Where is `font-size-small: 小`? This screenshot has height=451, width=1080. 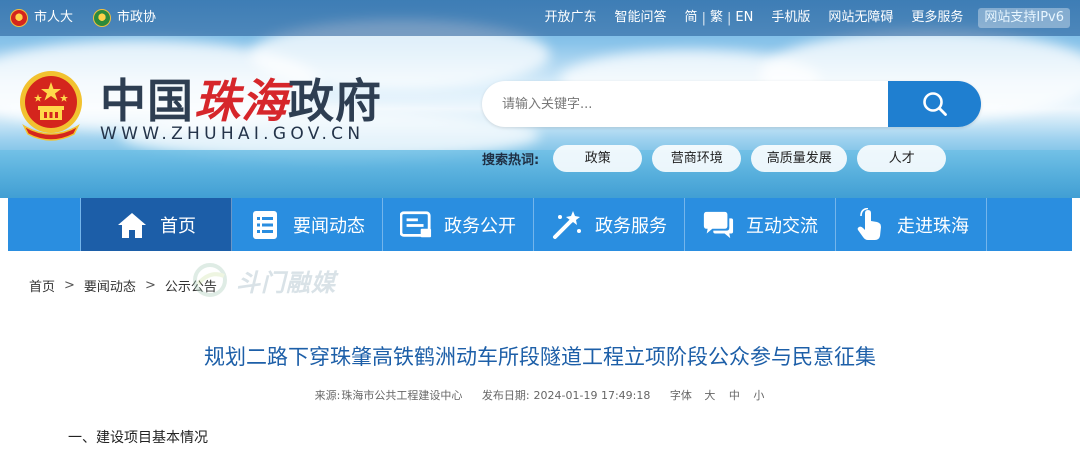
font-size-small: 小 is located at coordinates (758, 395).